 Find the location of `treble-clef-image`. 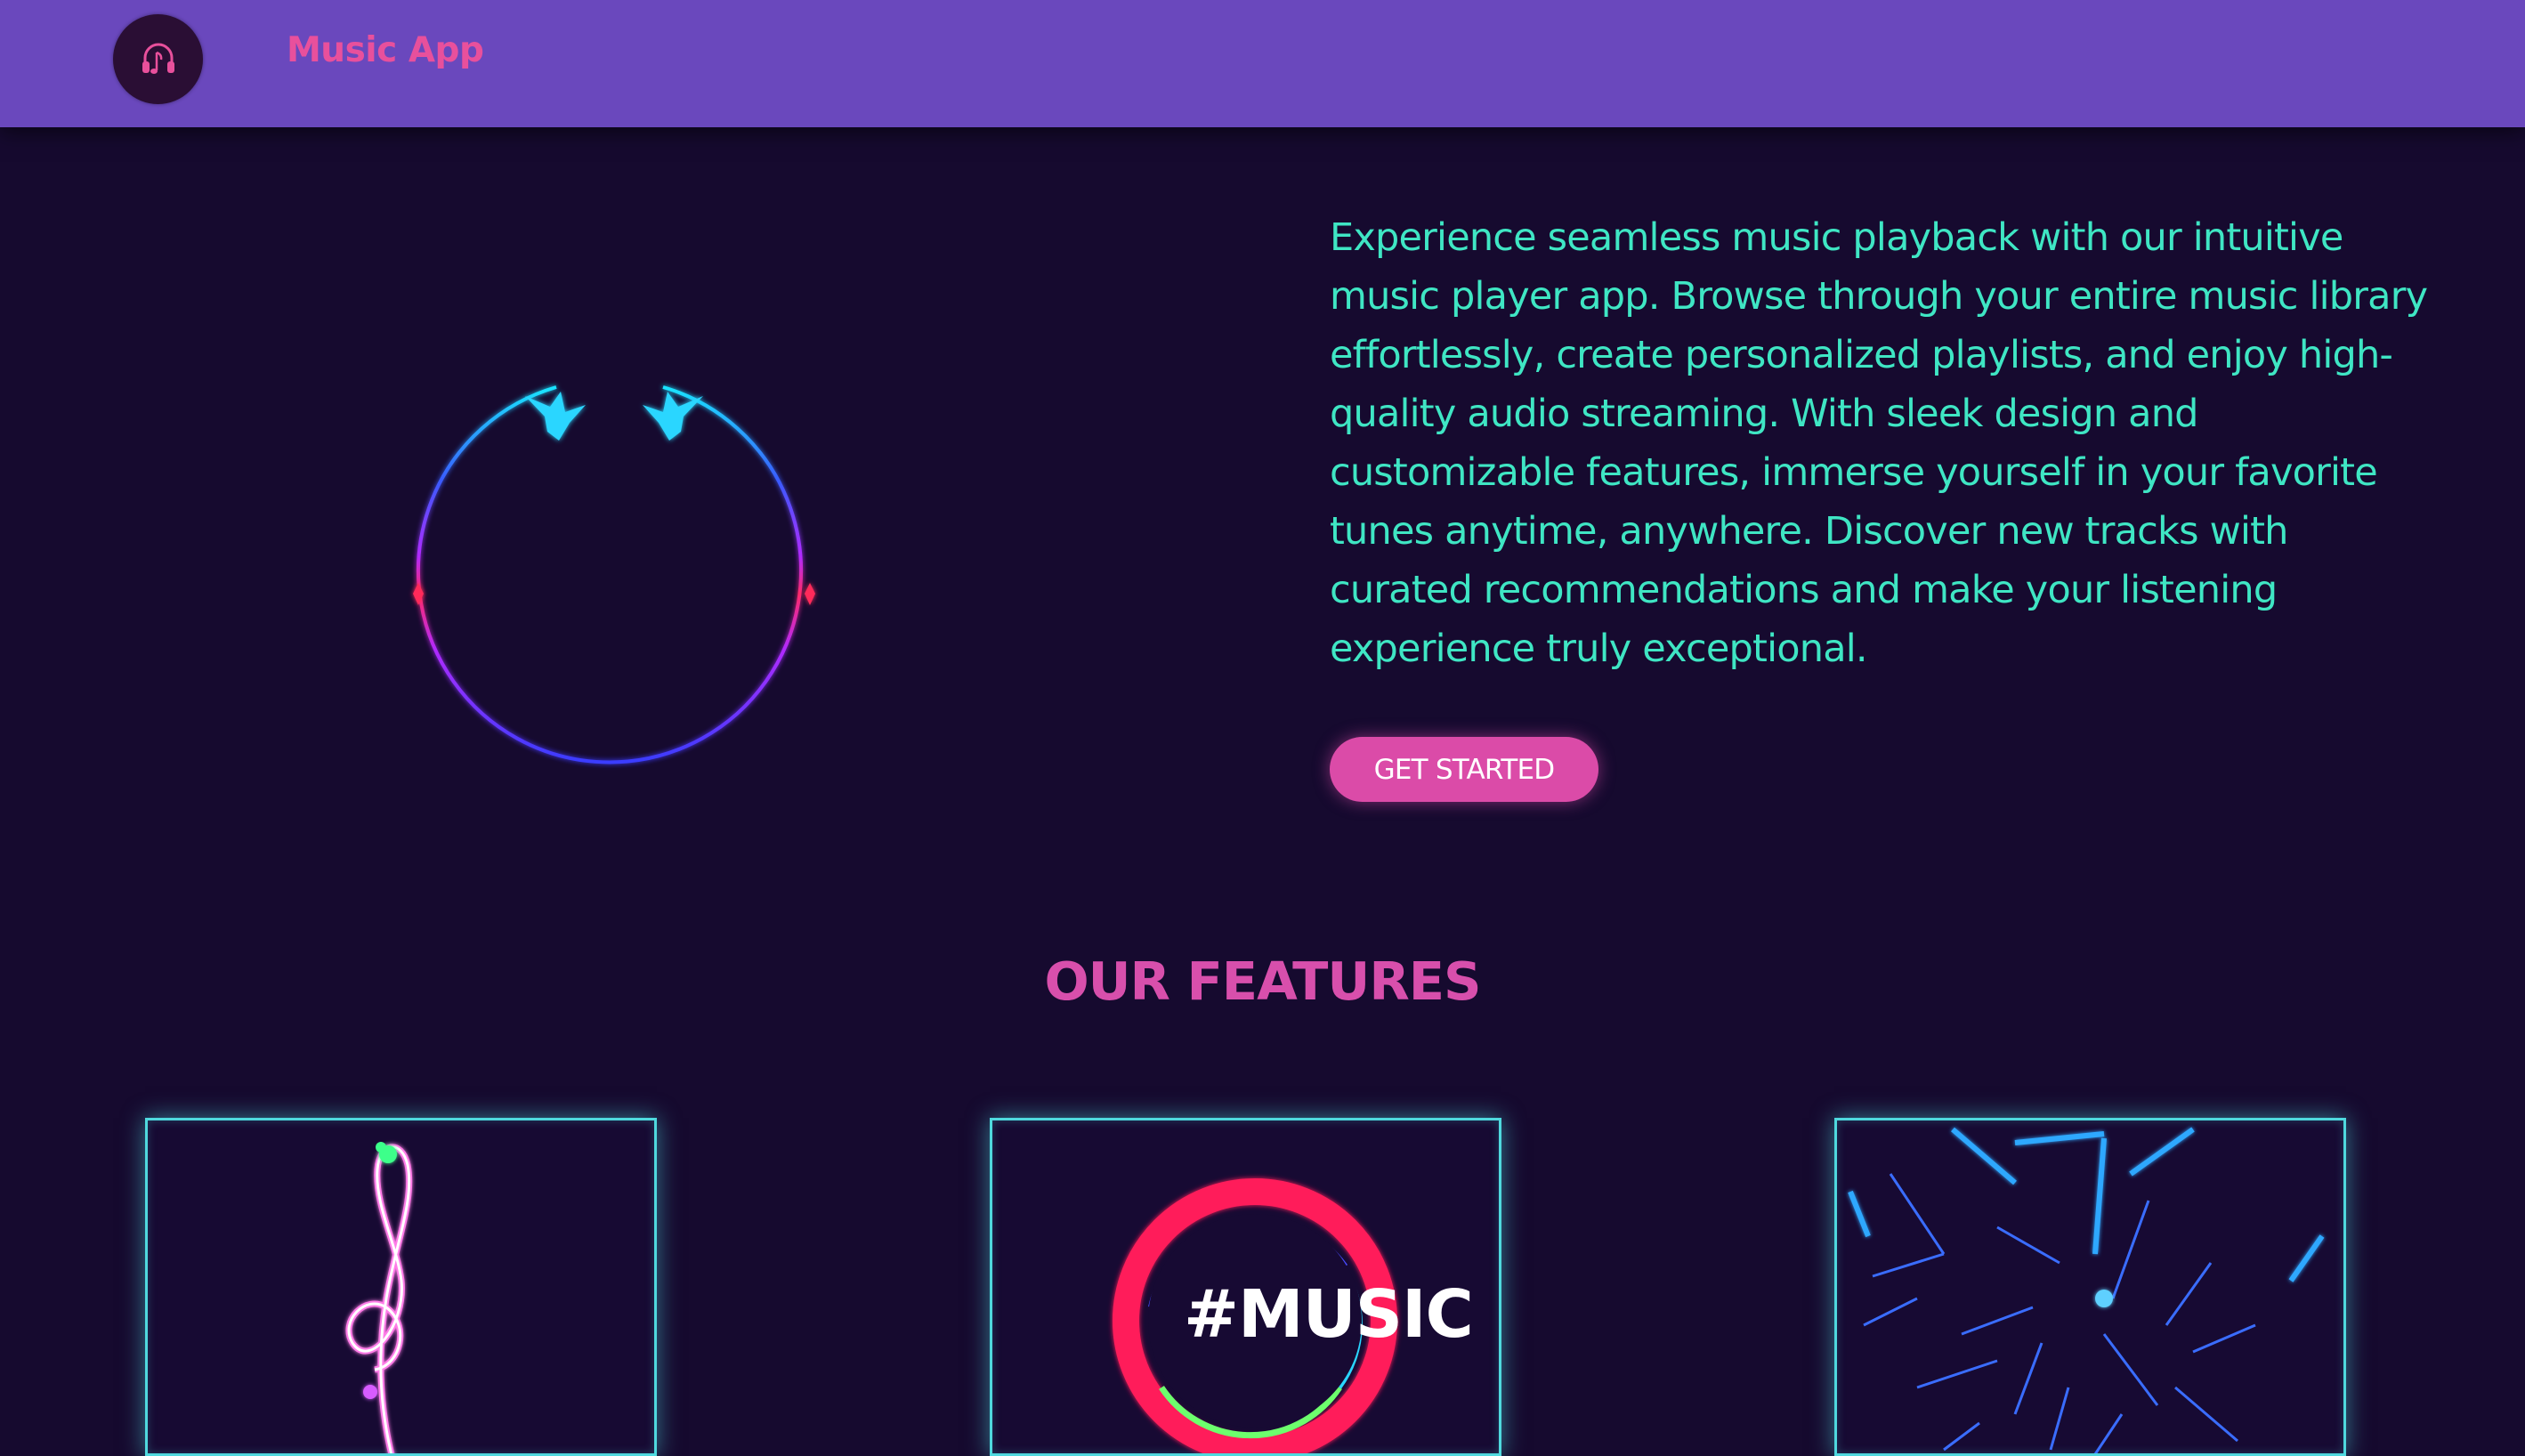

treble-clef-image is located at coordinates (379, 1297).